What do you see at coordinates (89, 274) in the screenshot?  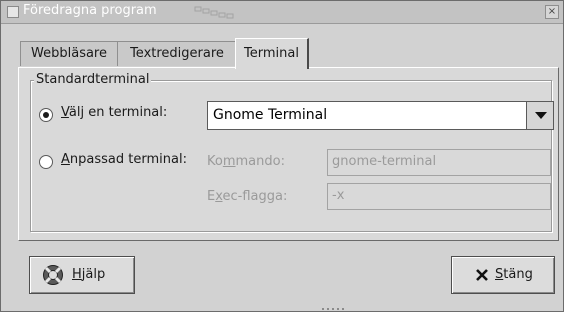 I see `help-button-label: Hjälp` at bounding box center [89, 274].